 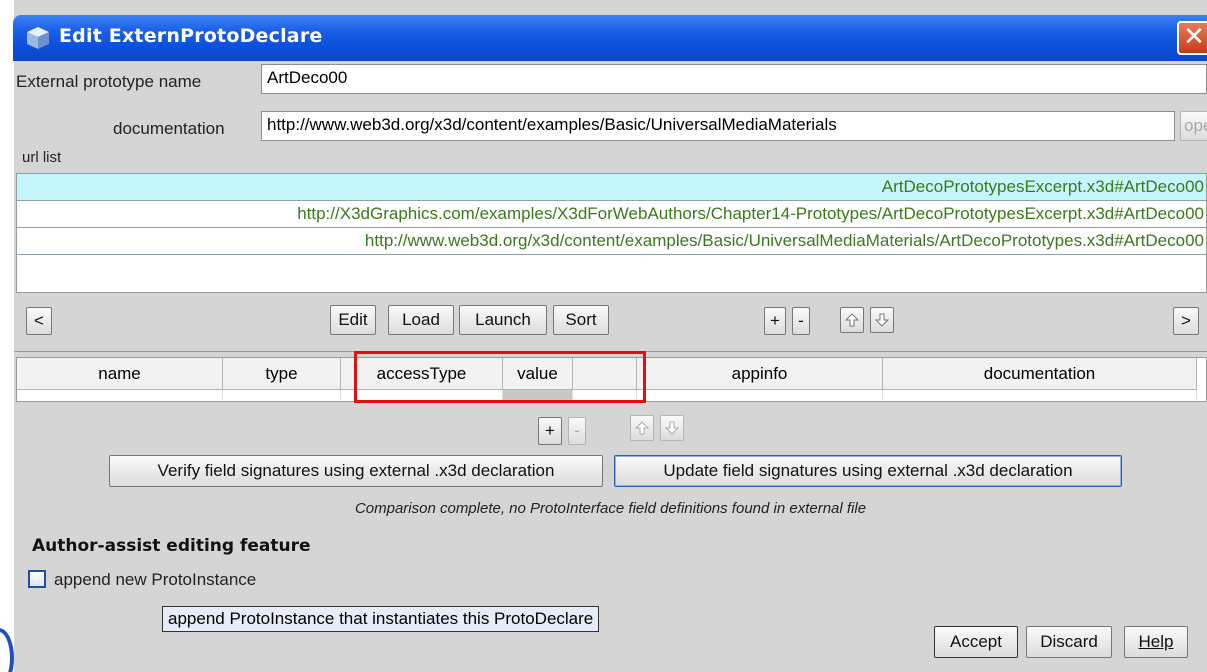 What do you see at coordinates (1069, 642) in the screenshot?
I see `discard-button: Discard` at bounding box center [1069, 642].